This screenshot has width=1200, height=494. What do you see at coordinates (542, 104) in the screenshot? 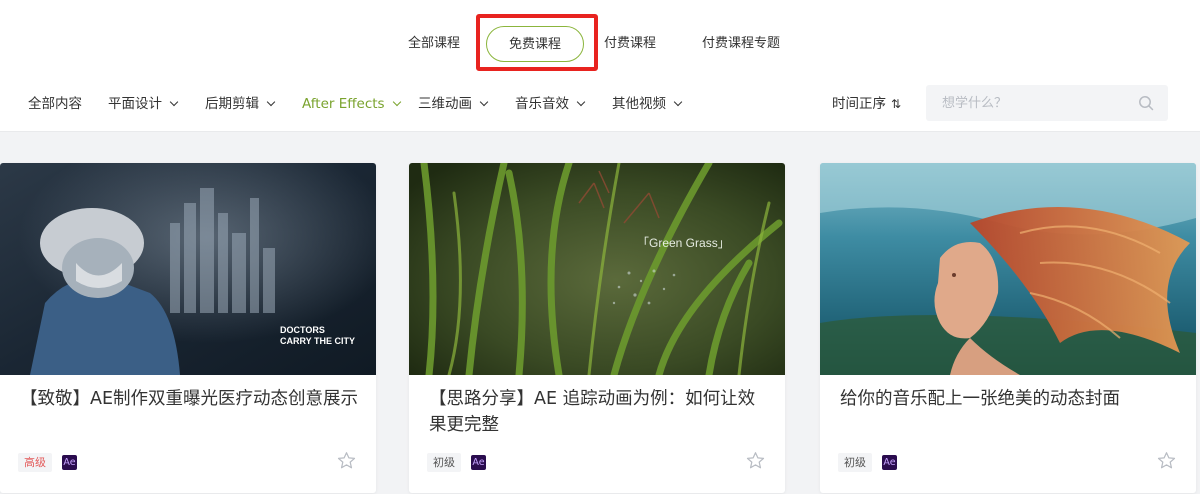
I see `filter-label: 音乐音效` at bounding box center [542, 104].